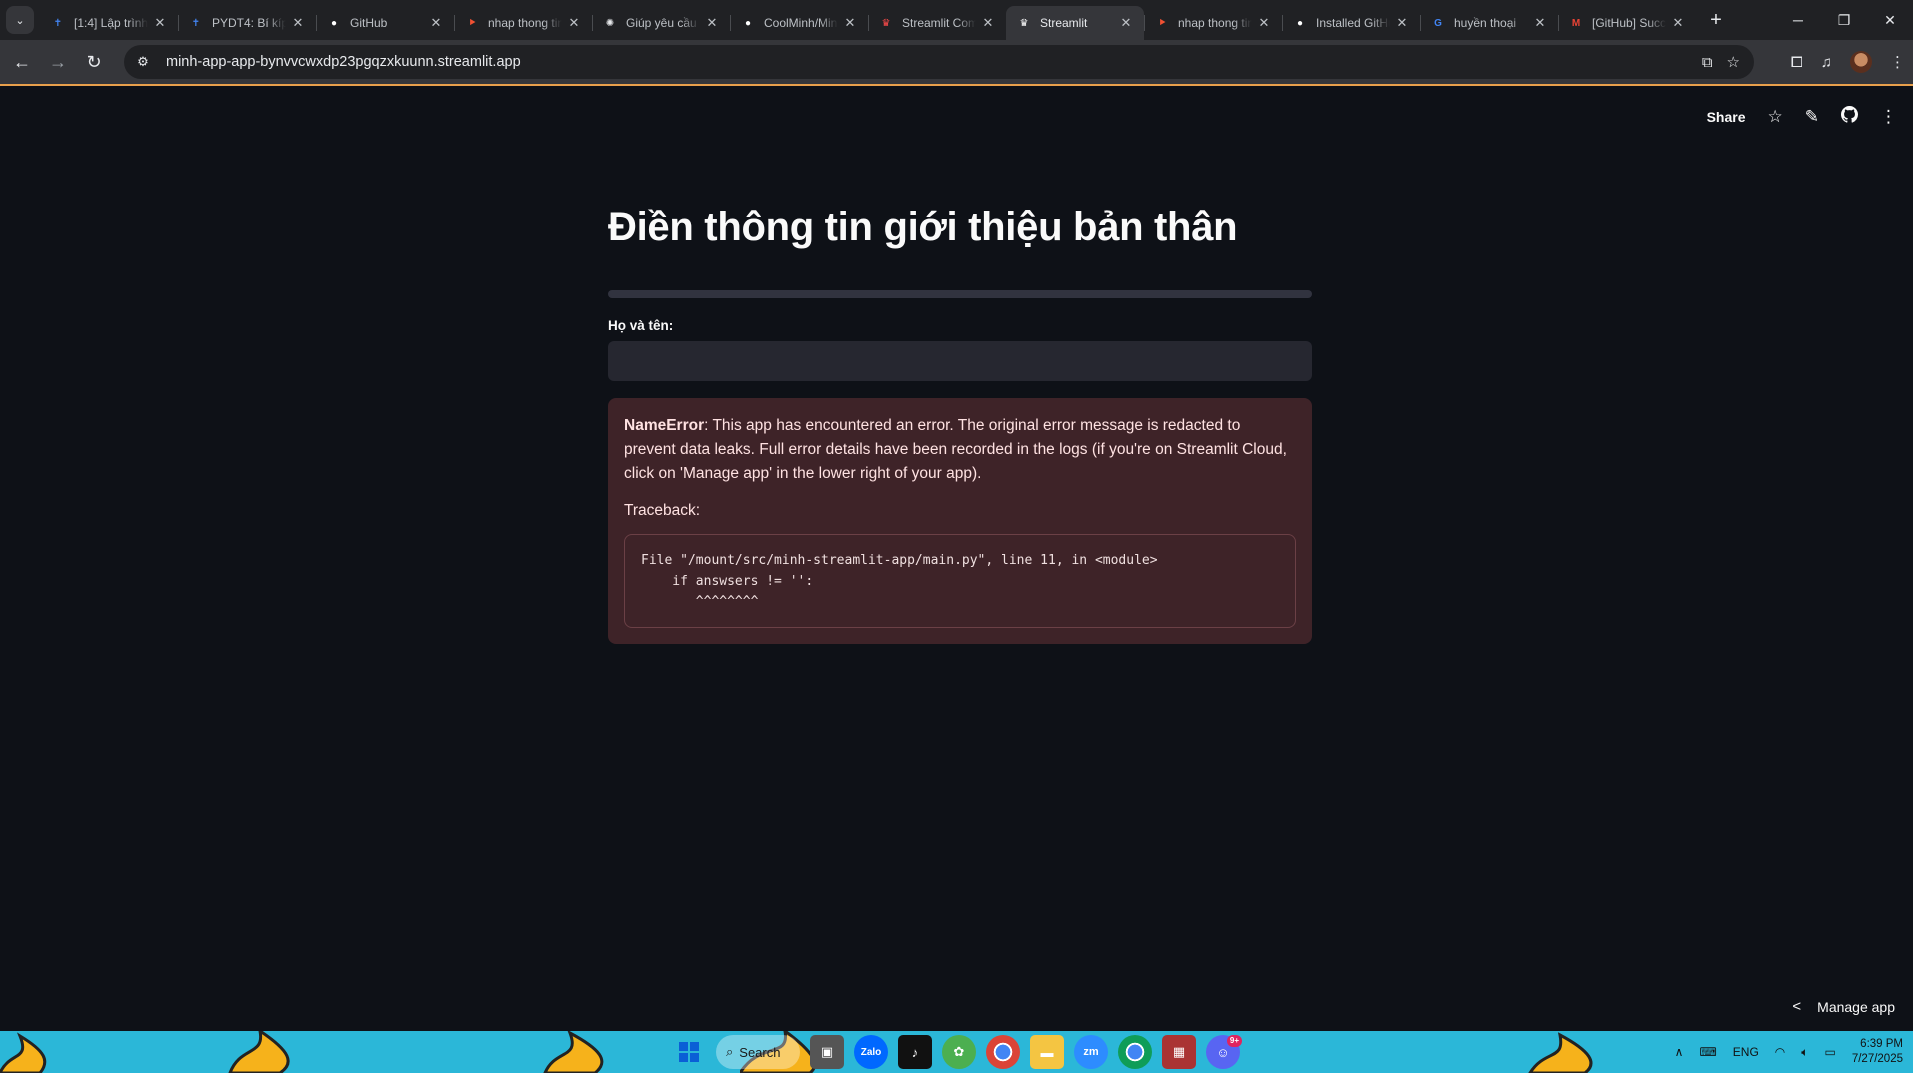 This screenshot has height=1073, width=1913. What do you see at coordinates (20, 20) in the screenshot?
I see `tab-search-button: ⌄` at bounding box center [20, 20].